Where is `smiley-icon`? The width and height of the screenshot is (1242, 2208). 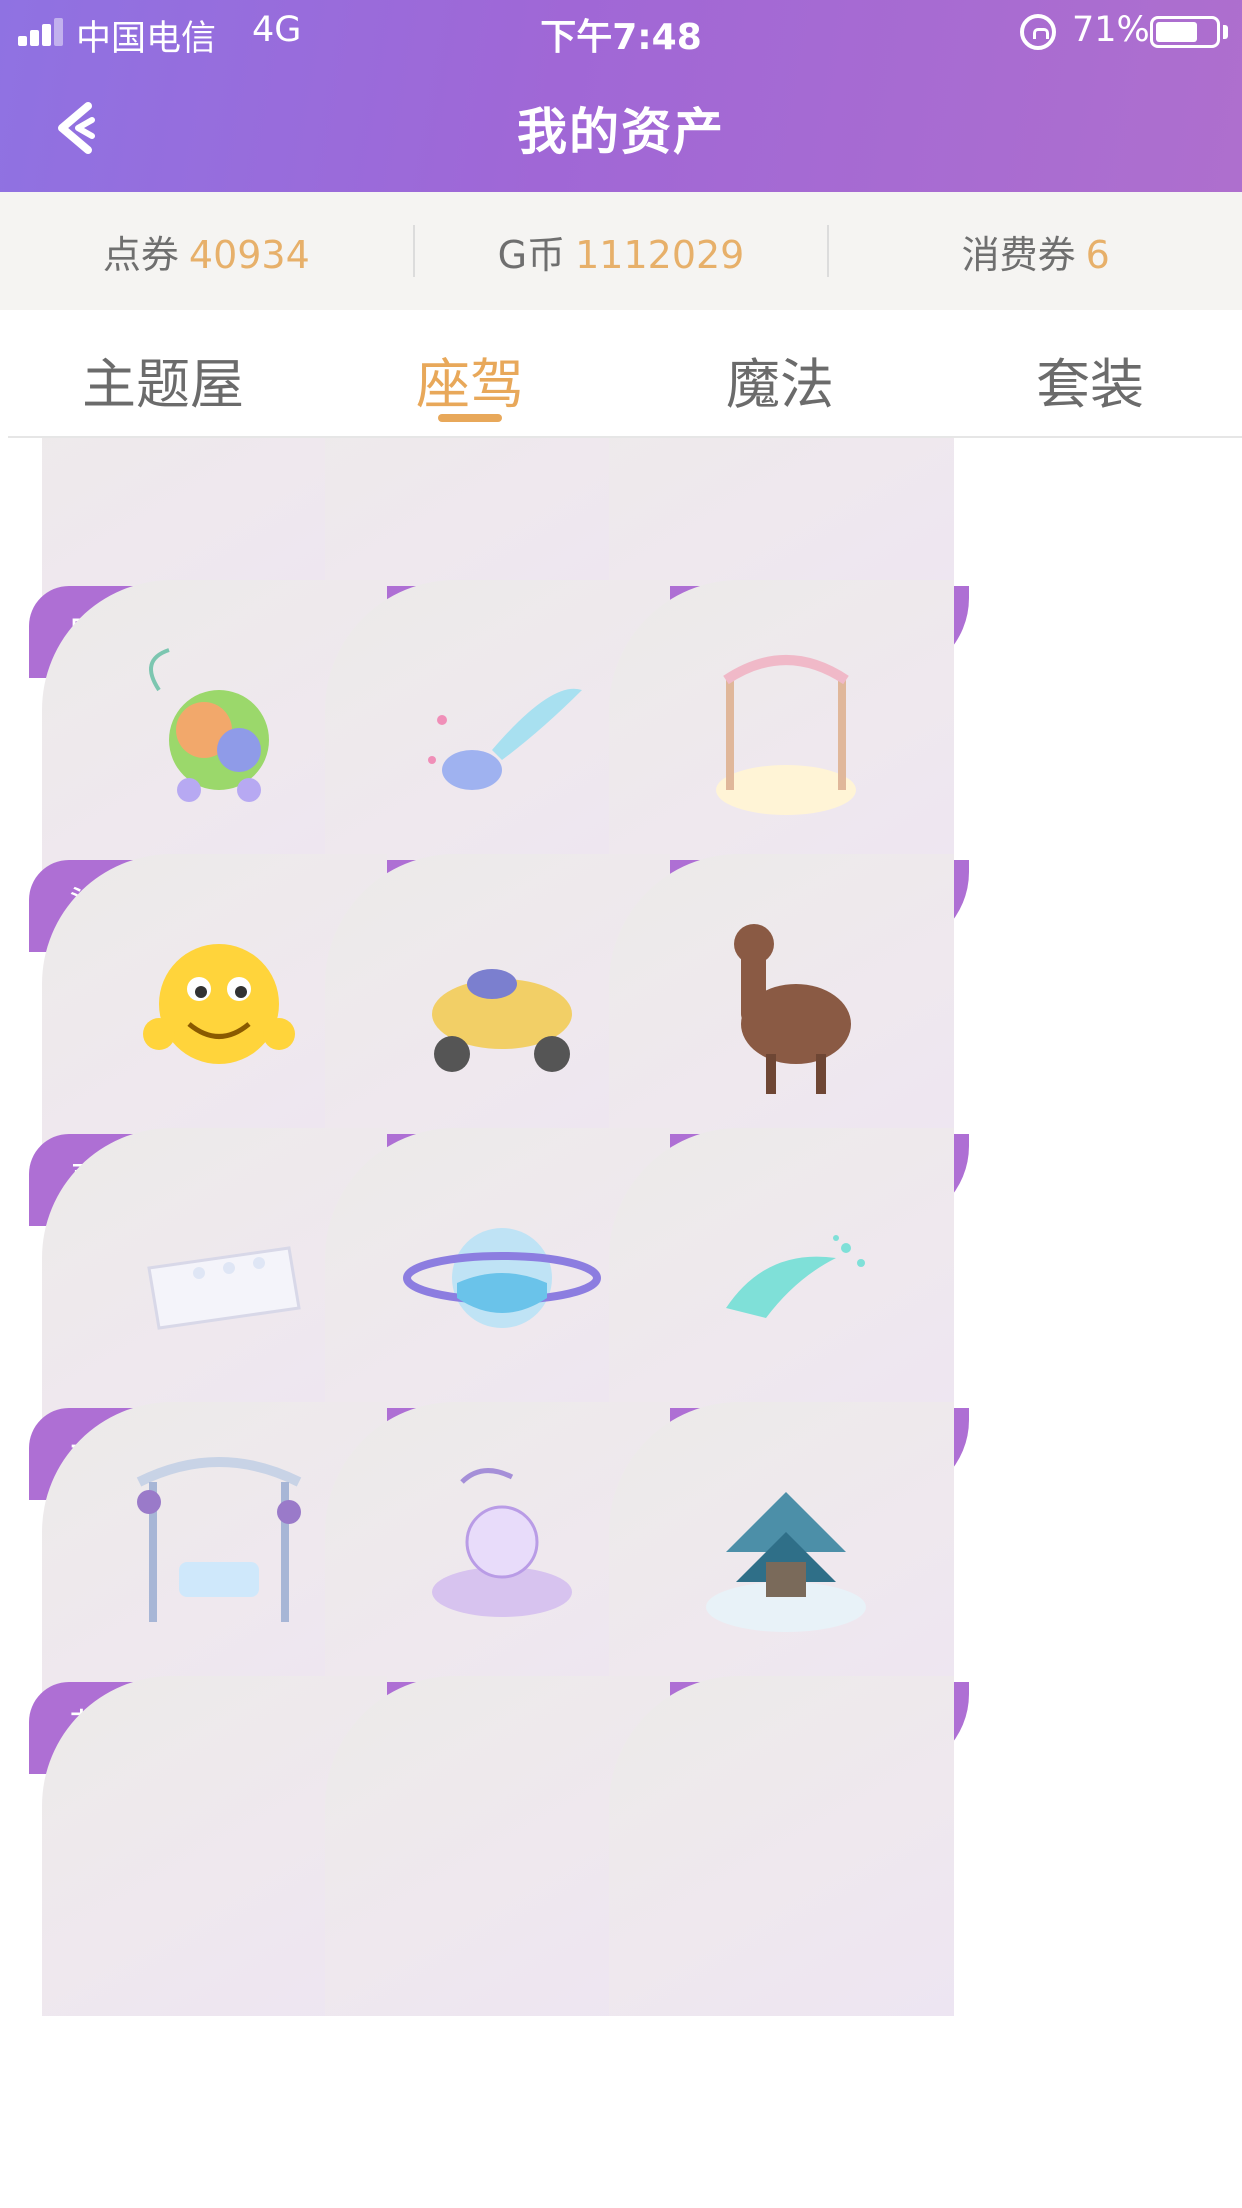 smiley-icon is located at coordinates (219, 1004).